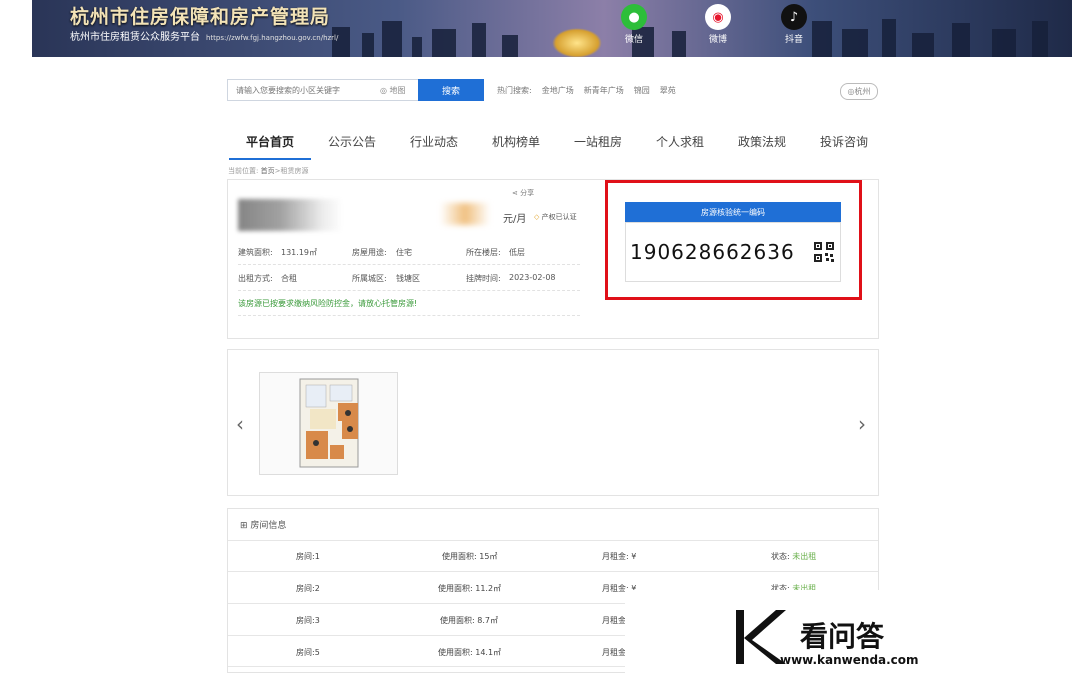 The height and width of the screenshot is (673, 1080). Describe the element at coordinates (844, 146) in the screenshot. I see `tab-complaints: 投诉咨询` at that location.